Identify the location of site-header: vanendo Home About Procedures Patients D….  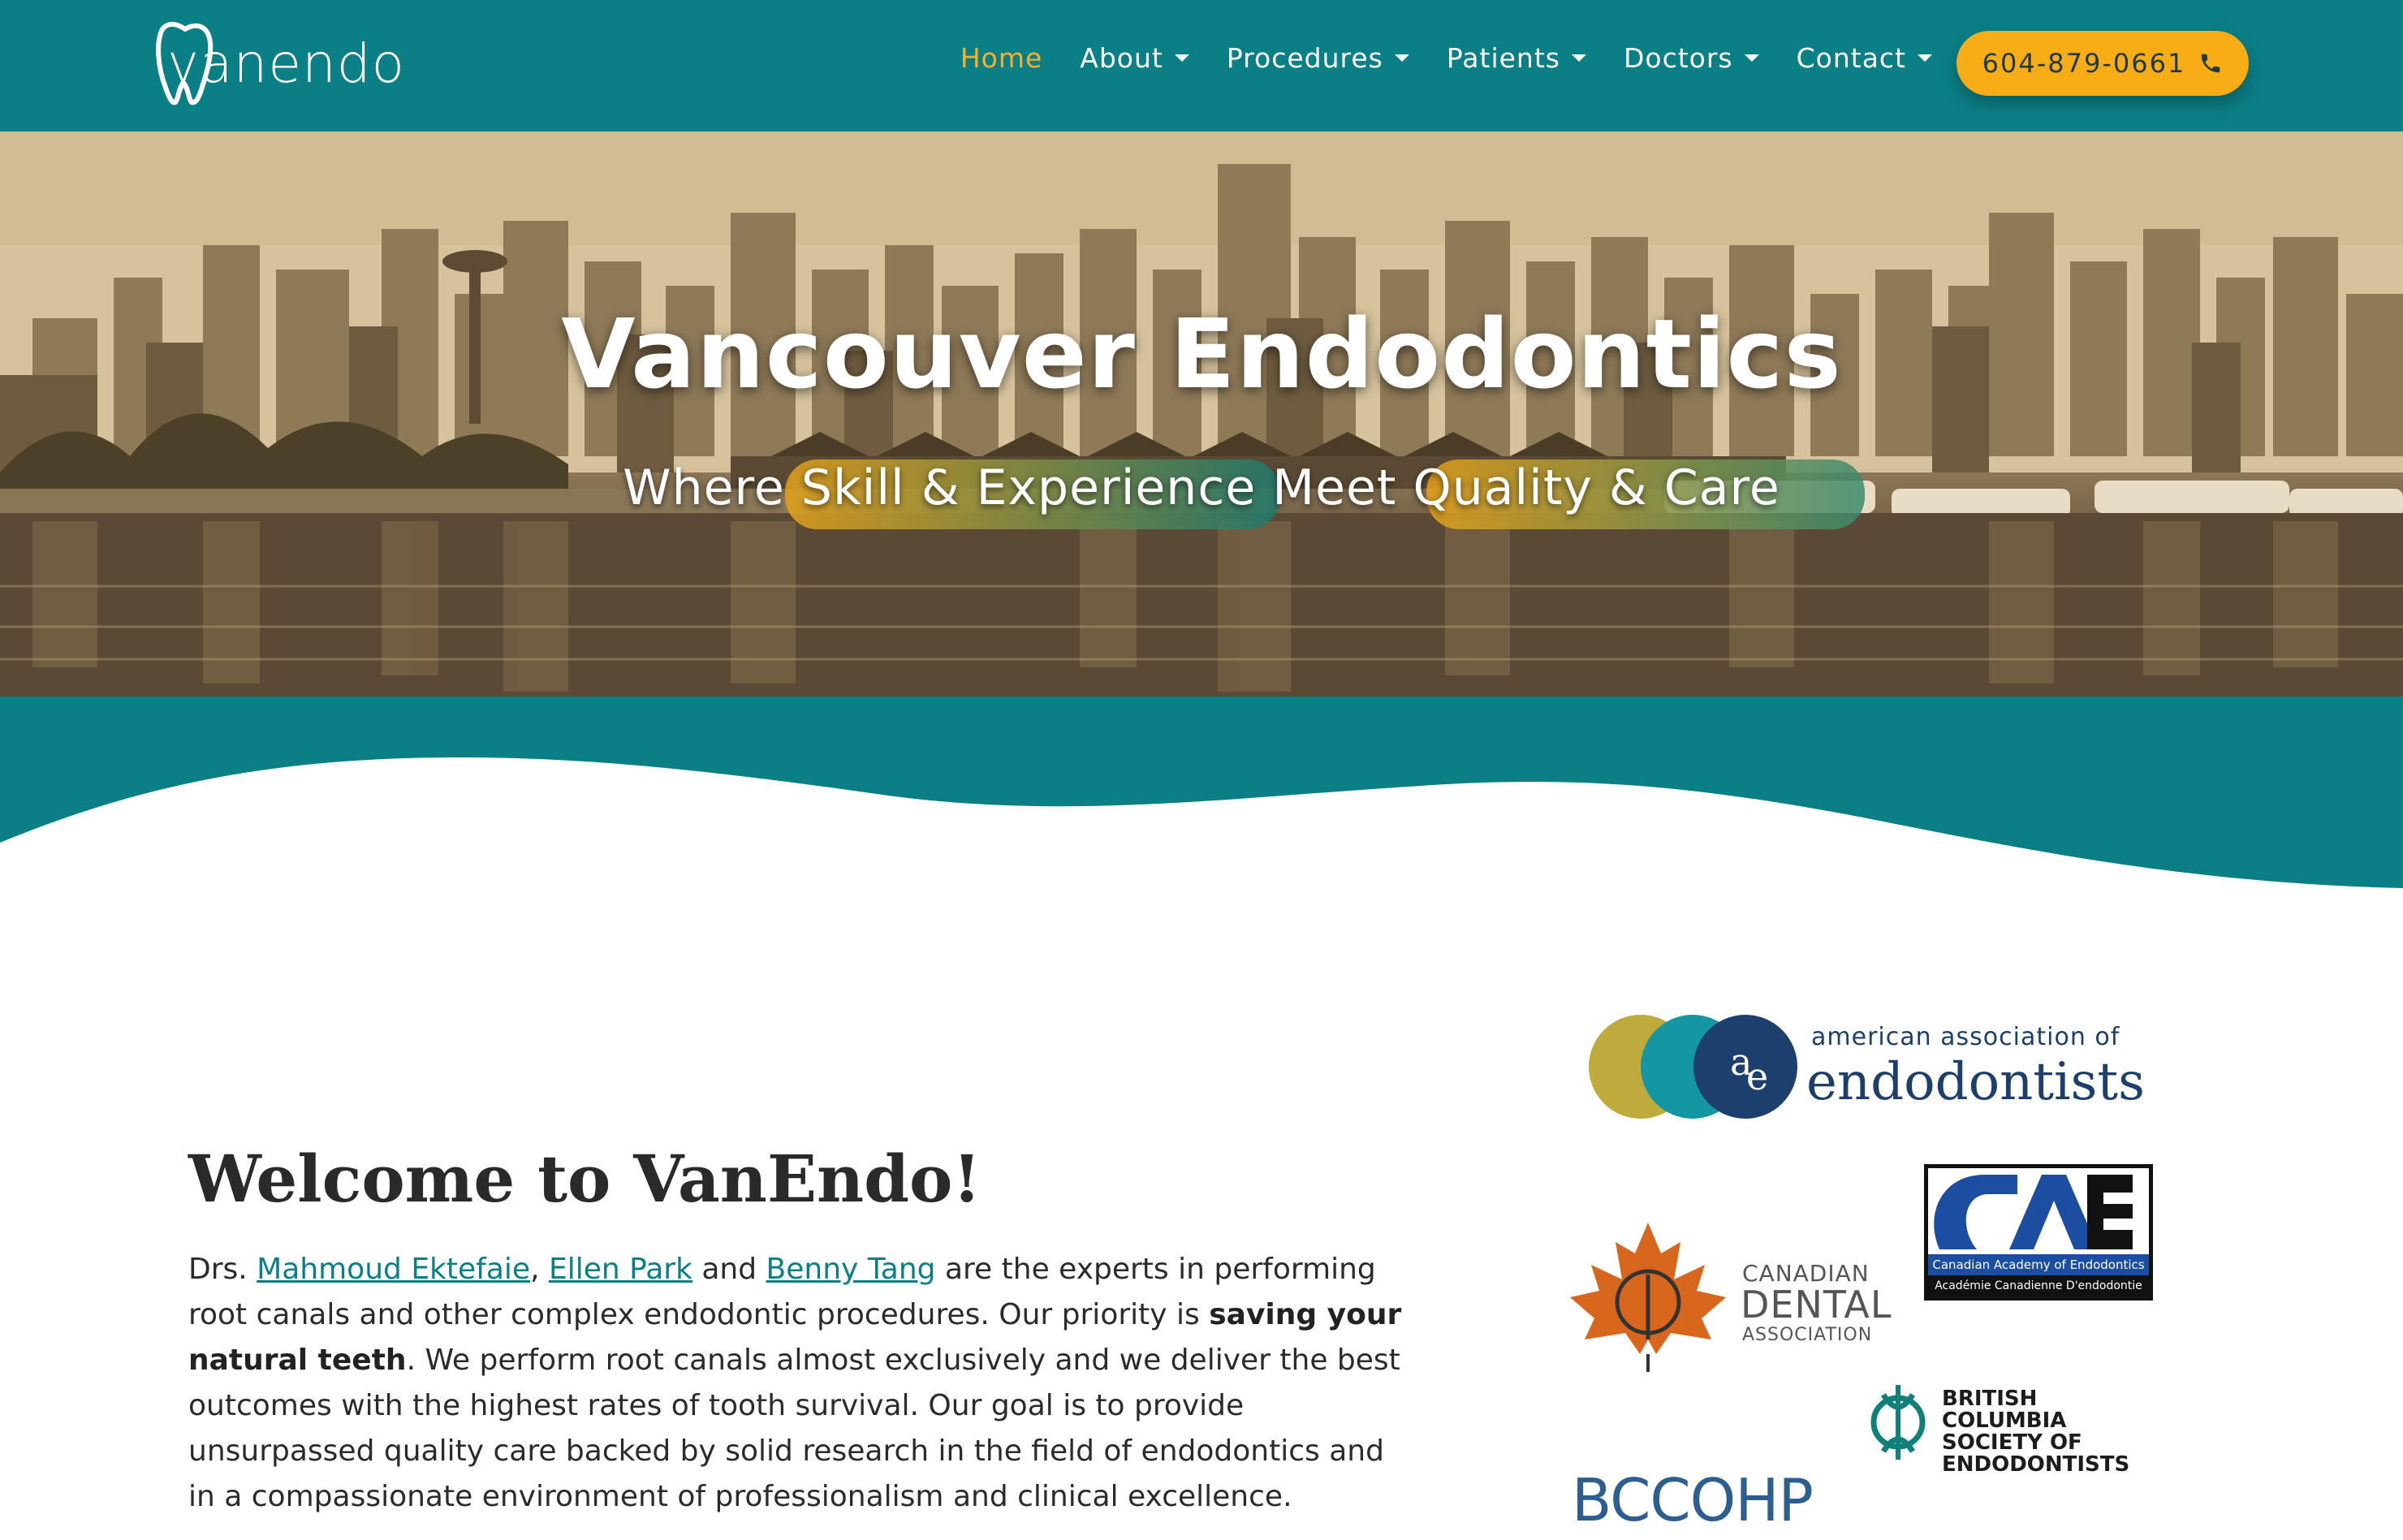
(1201, 66).